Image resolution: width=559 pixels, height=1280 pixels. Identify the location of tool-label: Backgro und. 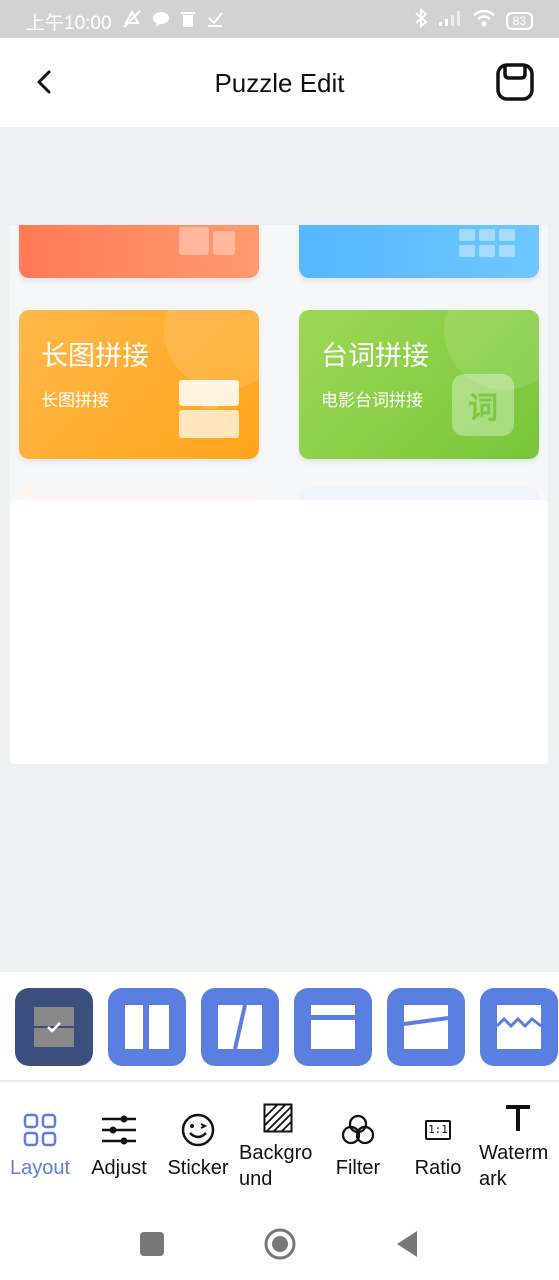
(276, 1166).